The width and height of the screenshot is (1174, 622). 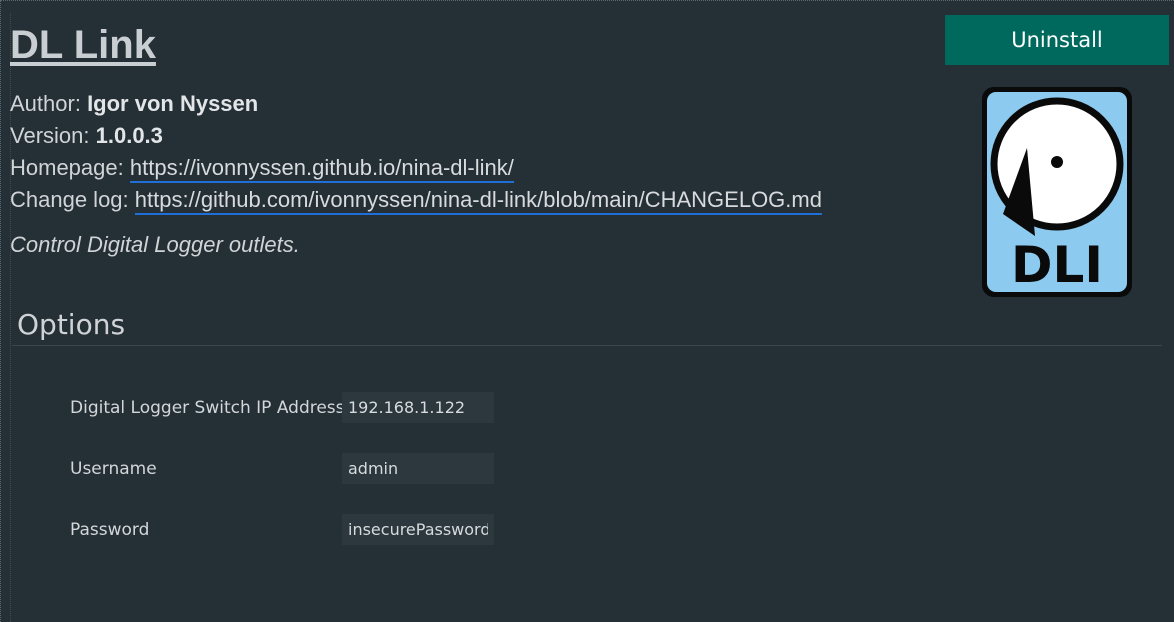 I want to click on uninstall-button: Uninstall, so click(x=1057, y=40).